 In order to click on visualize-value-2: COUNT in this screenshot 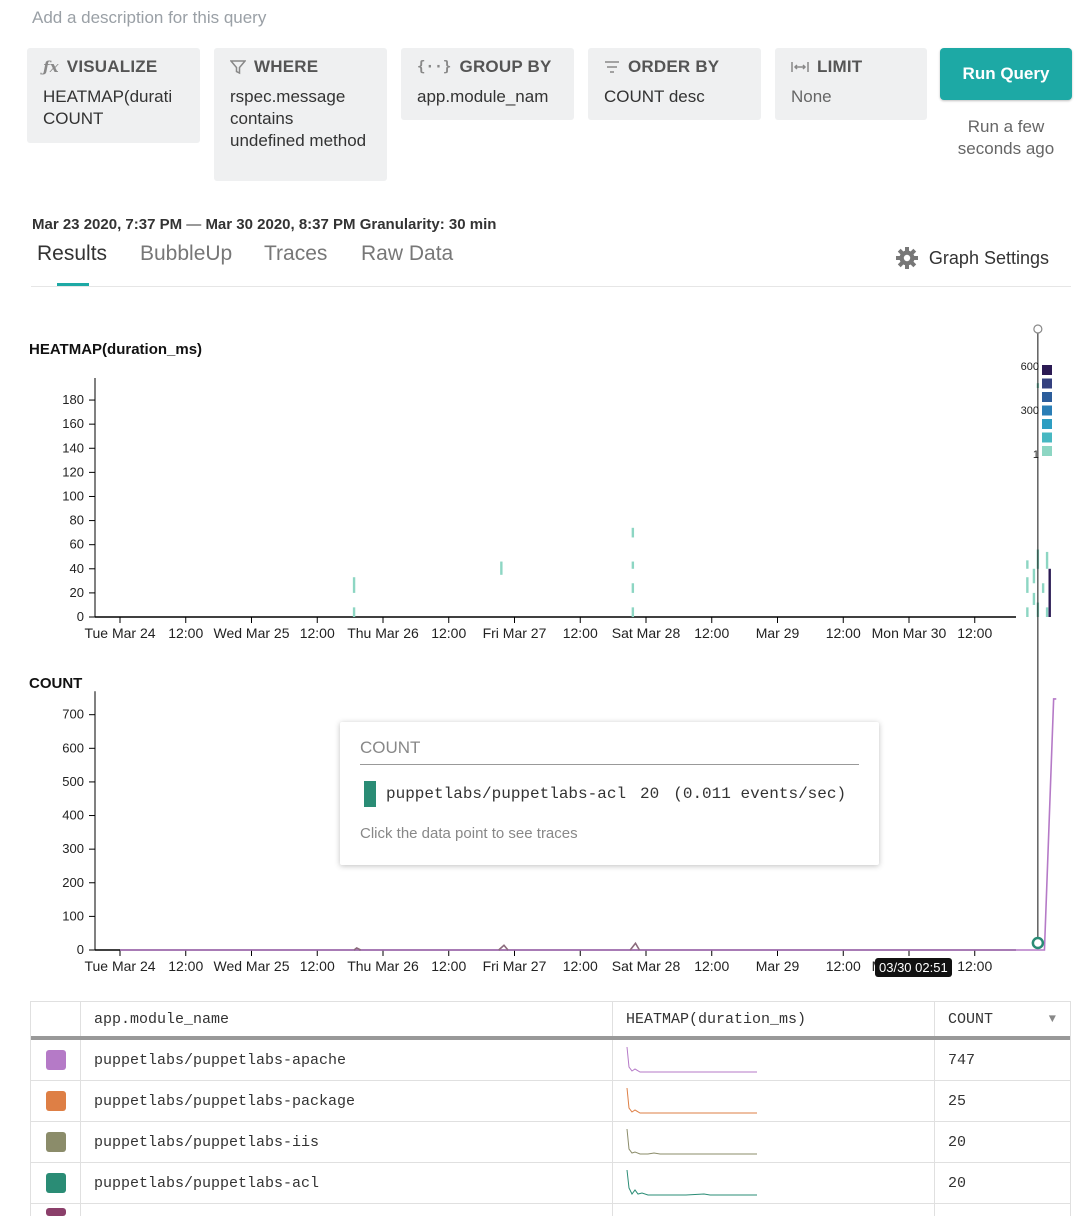, I will do `click(73, 118)`.